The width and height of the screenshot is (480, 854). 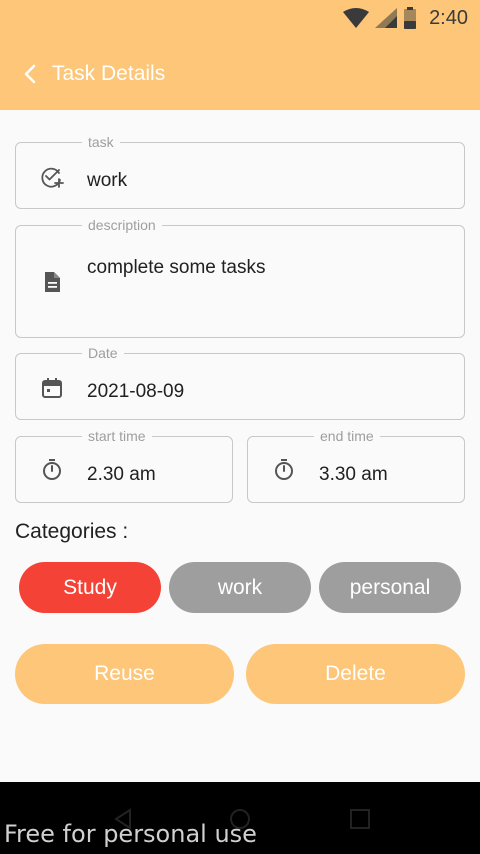 What do you see at coordinates (240, 382) in the screenshot?
I see `date-field: Date 2021-08-09` at bounding box center [240, 382].